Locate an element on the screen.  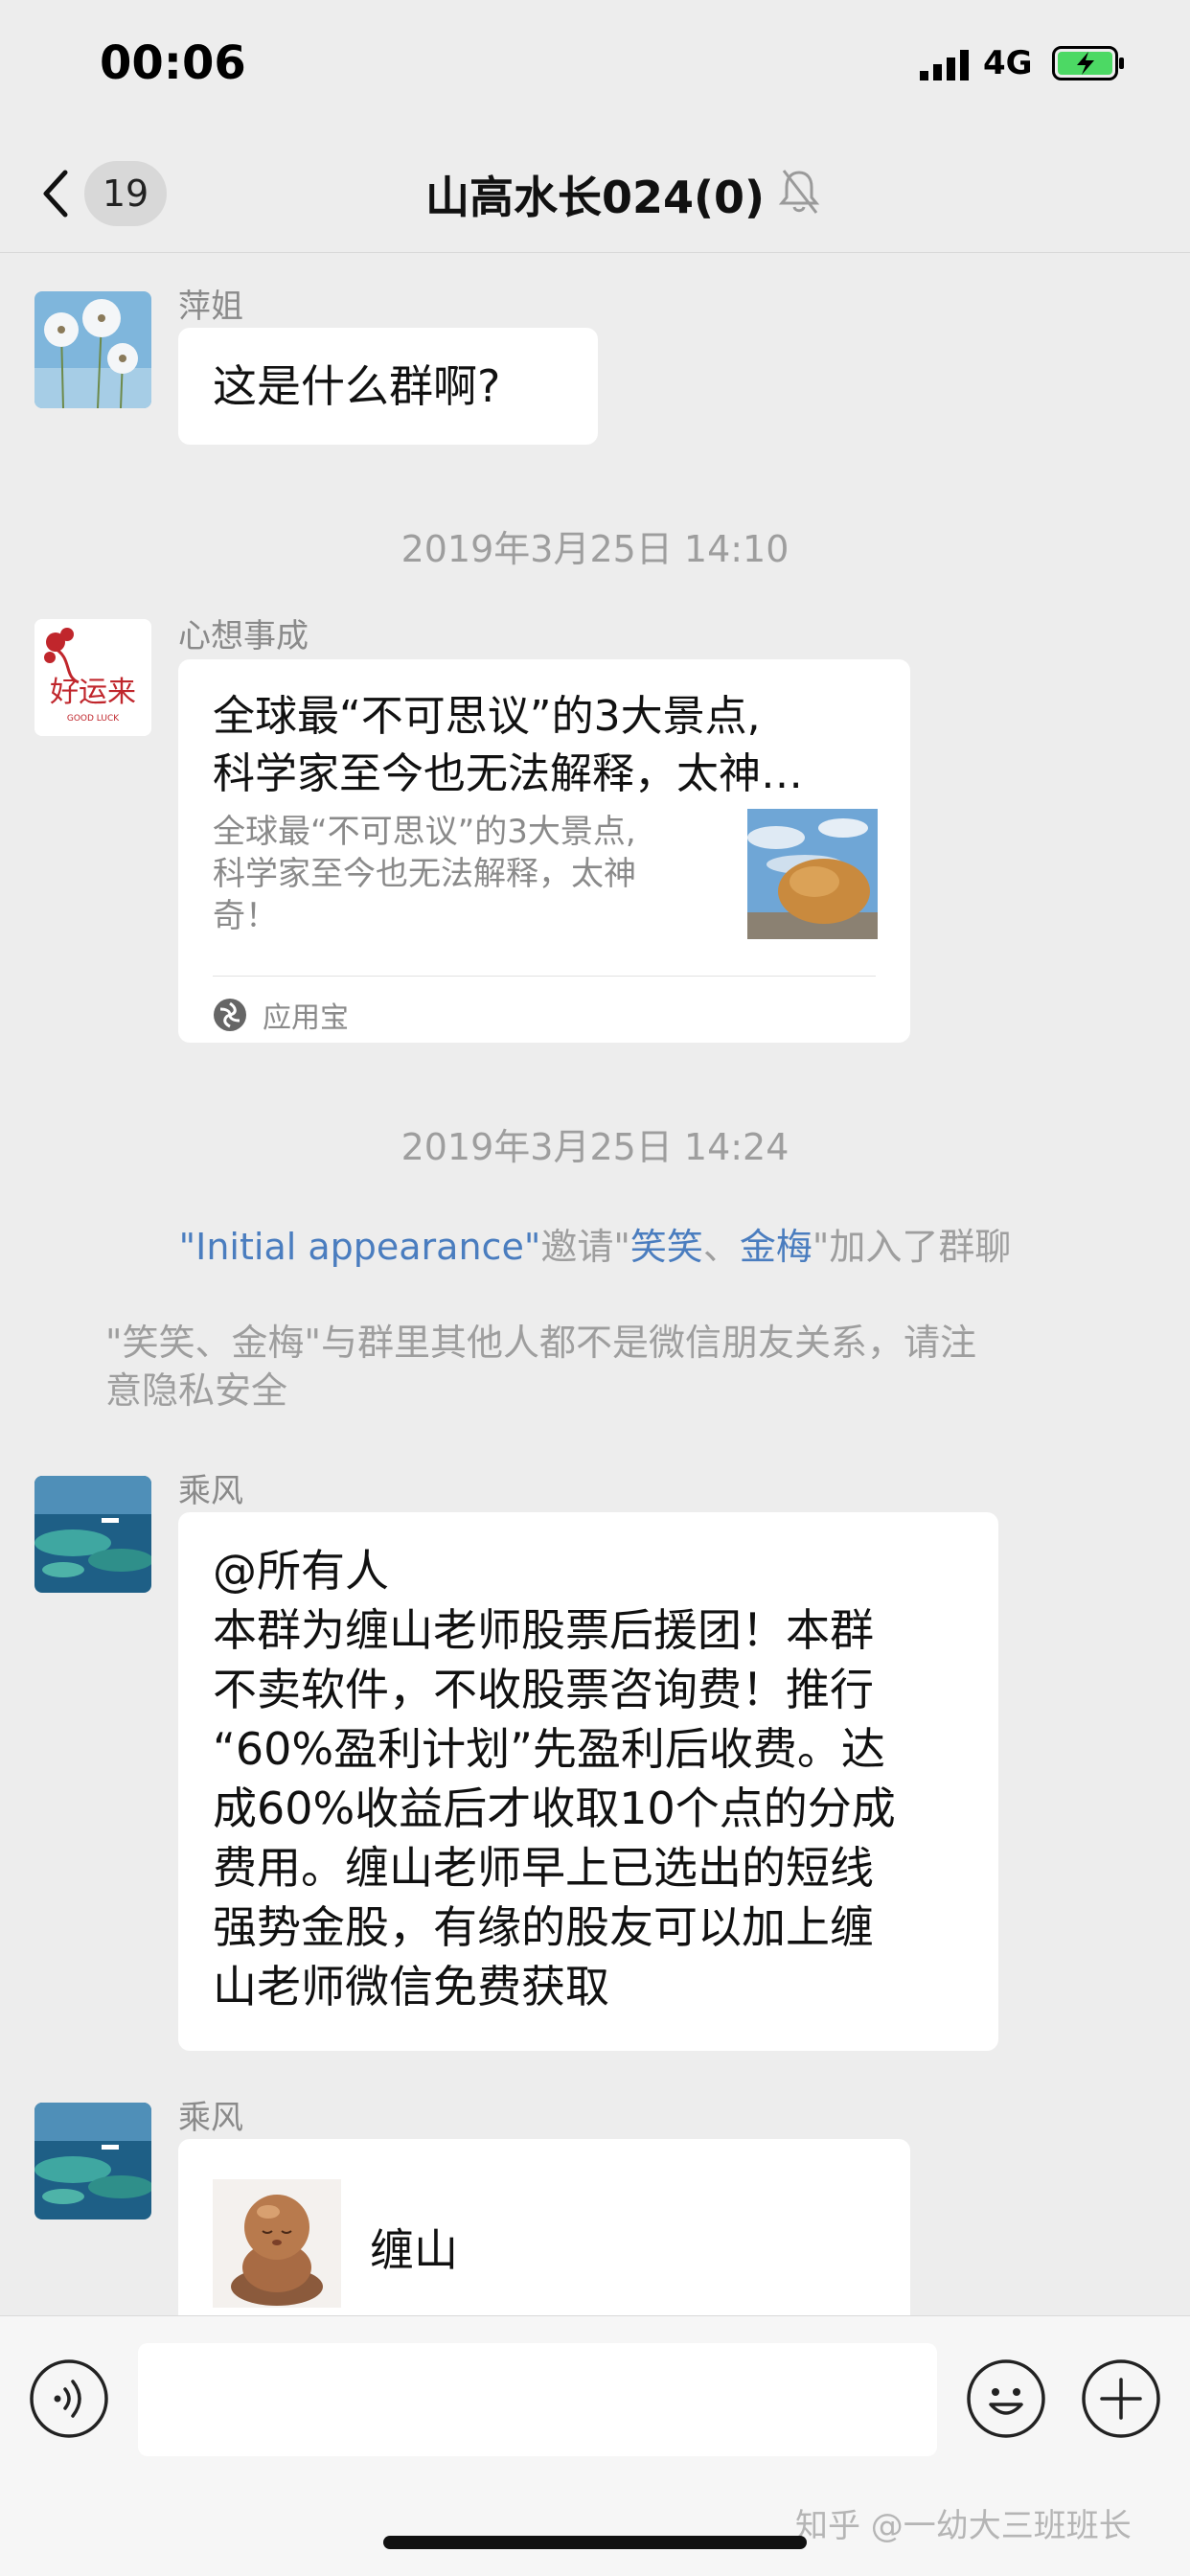
rock-landscape-image is located at coordinates (812, 874).